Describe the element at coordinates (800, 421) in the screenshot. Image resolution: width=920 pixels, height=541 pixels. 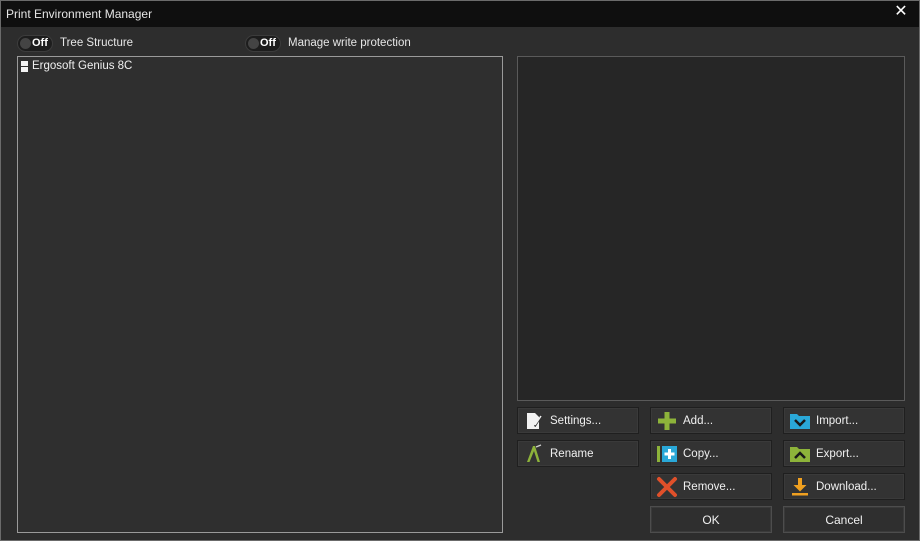
I see `import-icon` at that location.